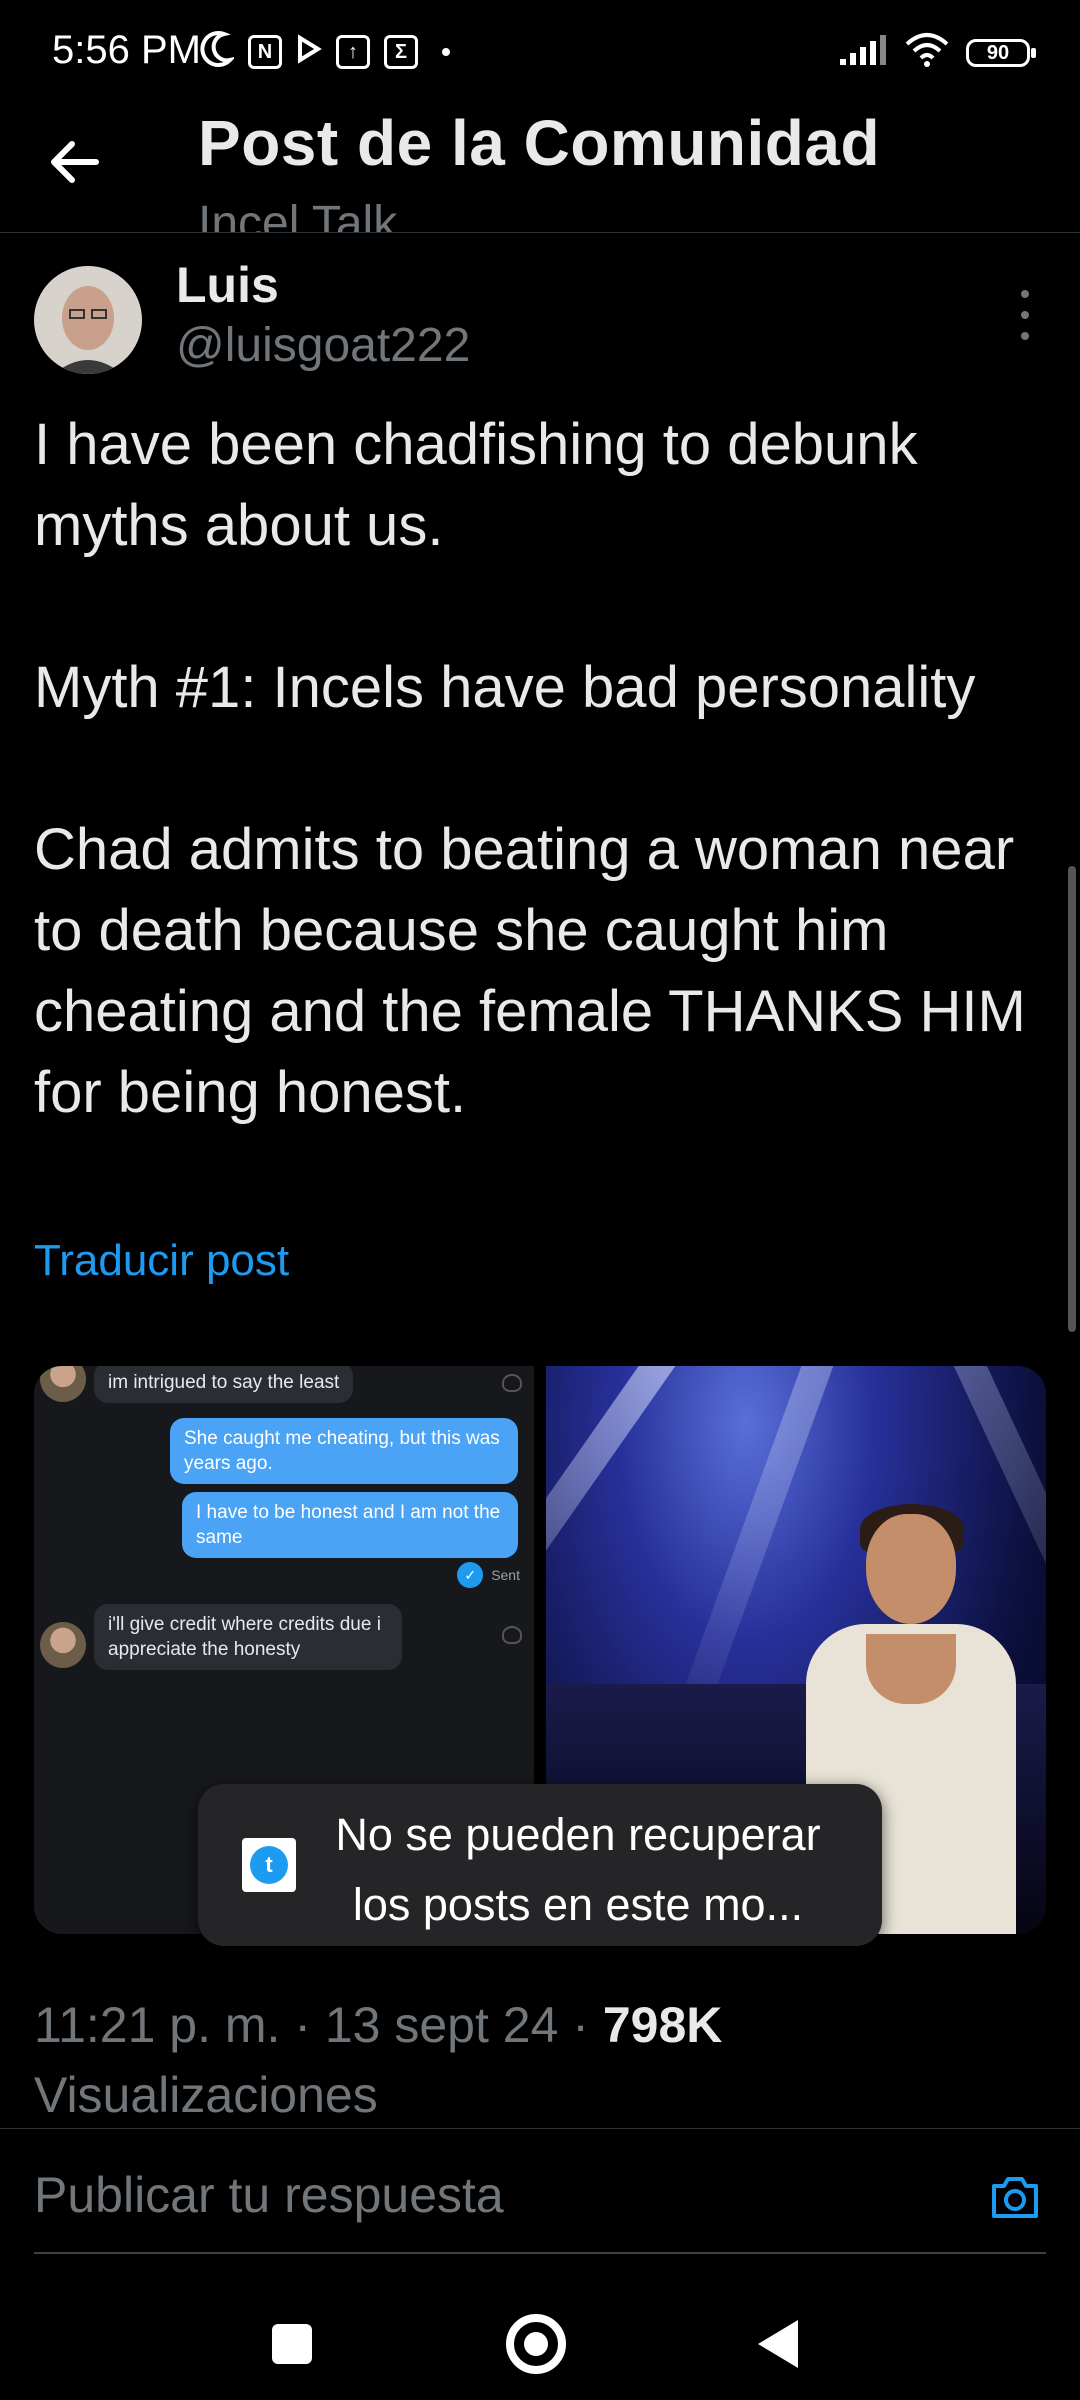 This screenshot has height=2400, width=1080. Describe the element at coordinates (1001, 52) in the screenshot. I see `battery-indicator: 90` at that location.